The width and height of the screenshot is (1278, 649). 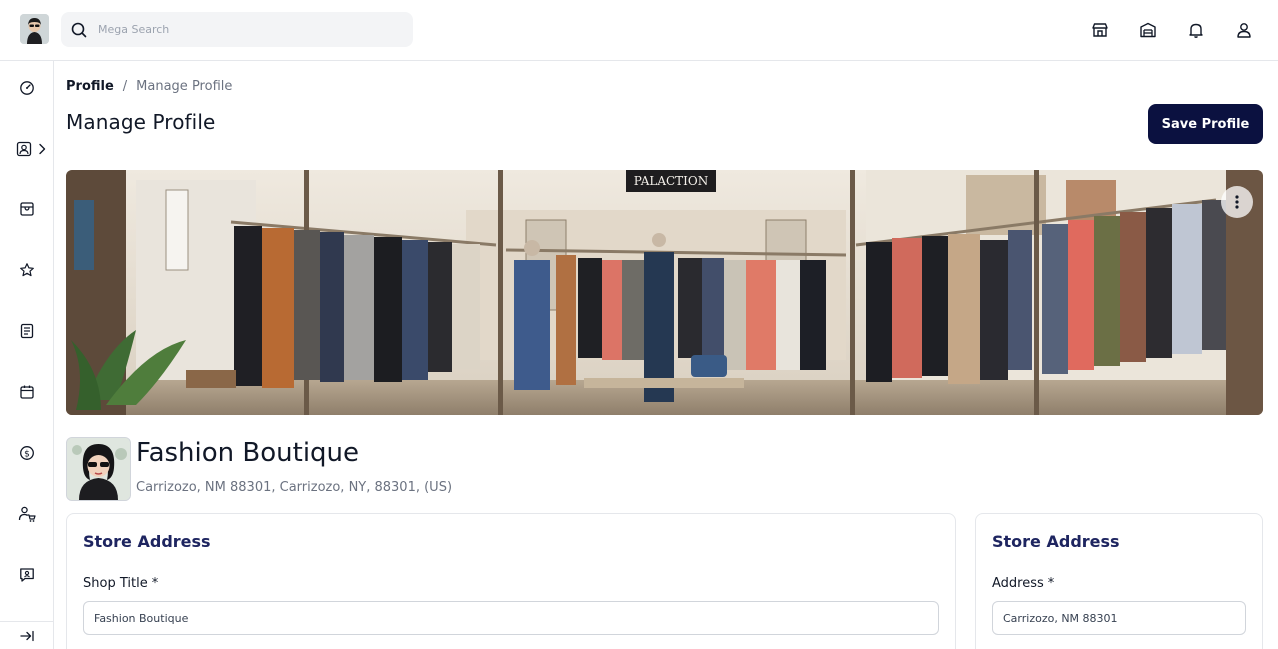 I want to click on app-logo, so click(x=34, y=29).